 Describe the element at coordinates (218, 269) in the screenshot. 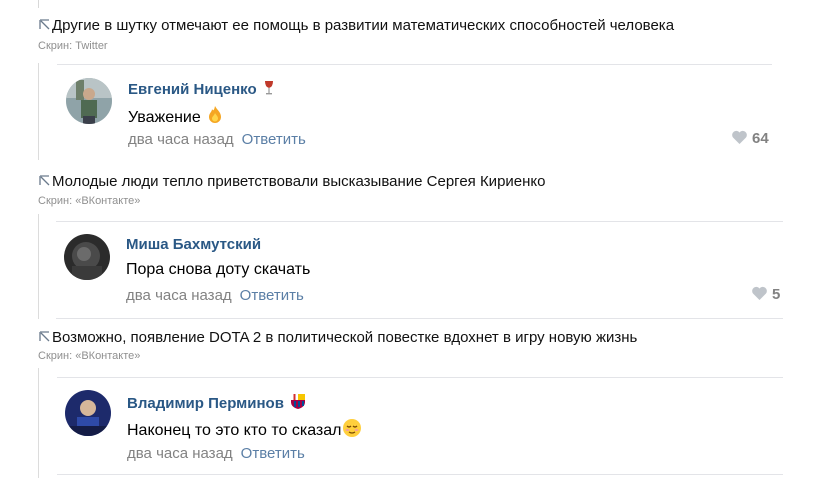

I see `comment-text: Пора снова доту скачать` at that location.